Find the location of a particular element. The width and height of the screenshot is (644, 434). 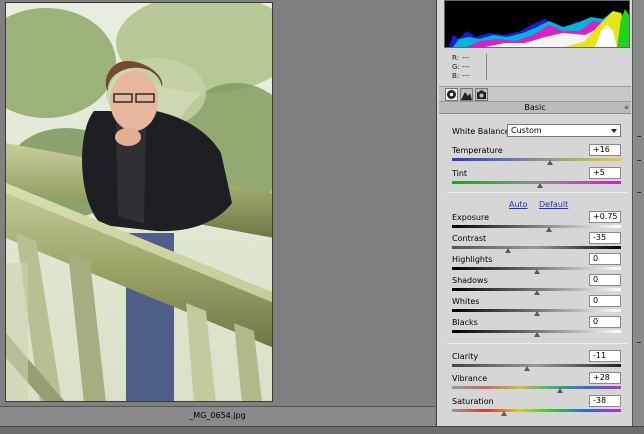

section-header-basic: Basic ≡ is located at coordinates (535, 108).